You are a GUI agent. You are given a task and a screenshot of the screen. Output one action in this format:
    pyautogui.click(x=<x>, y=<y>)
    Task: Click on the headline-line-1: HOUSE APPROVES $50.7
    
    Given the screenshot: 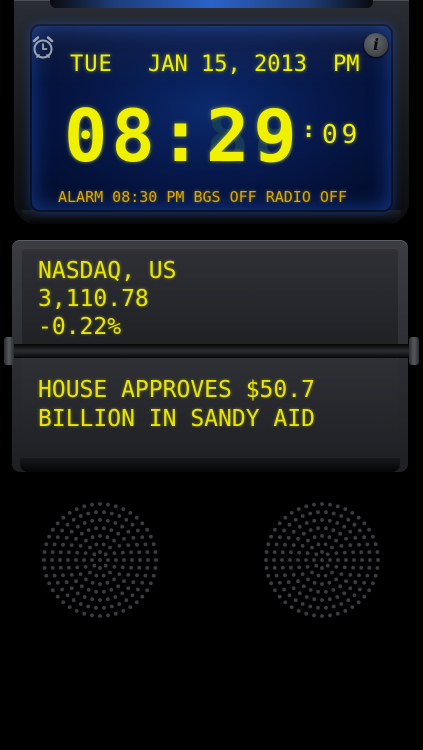 What is the action you would take?
    pyautogui.click(x=176, y=390)
    